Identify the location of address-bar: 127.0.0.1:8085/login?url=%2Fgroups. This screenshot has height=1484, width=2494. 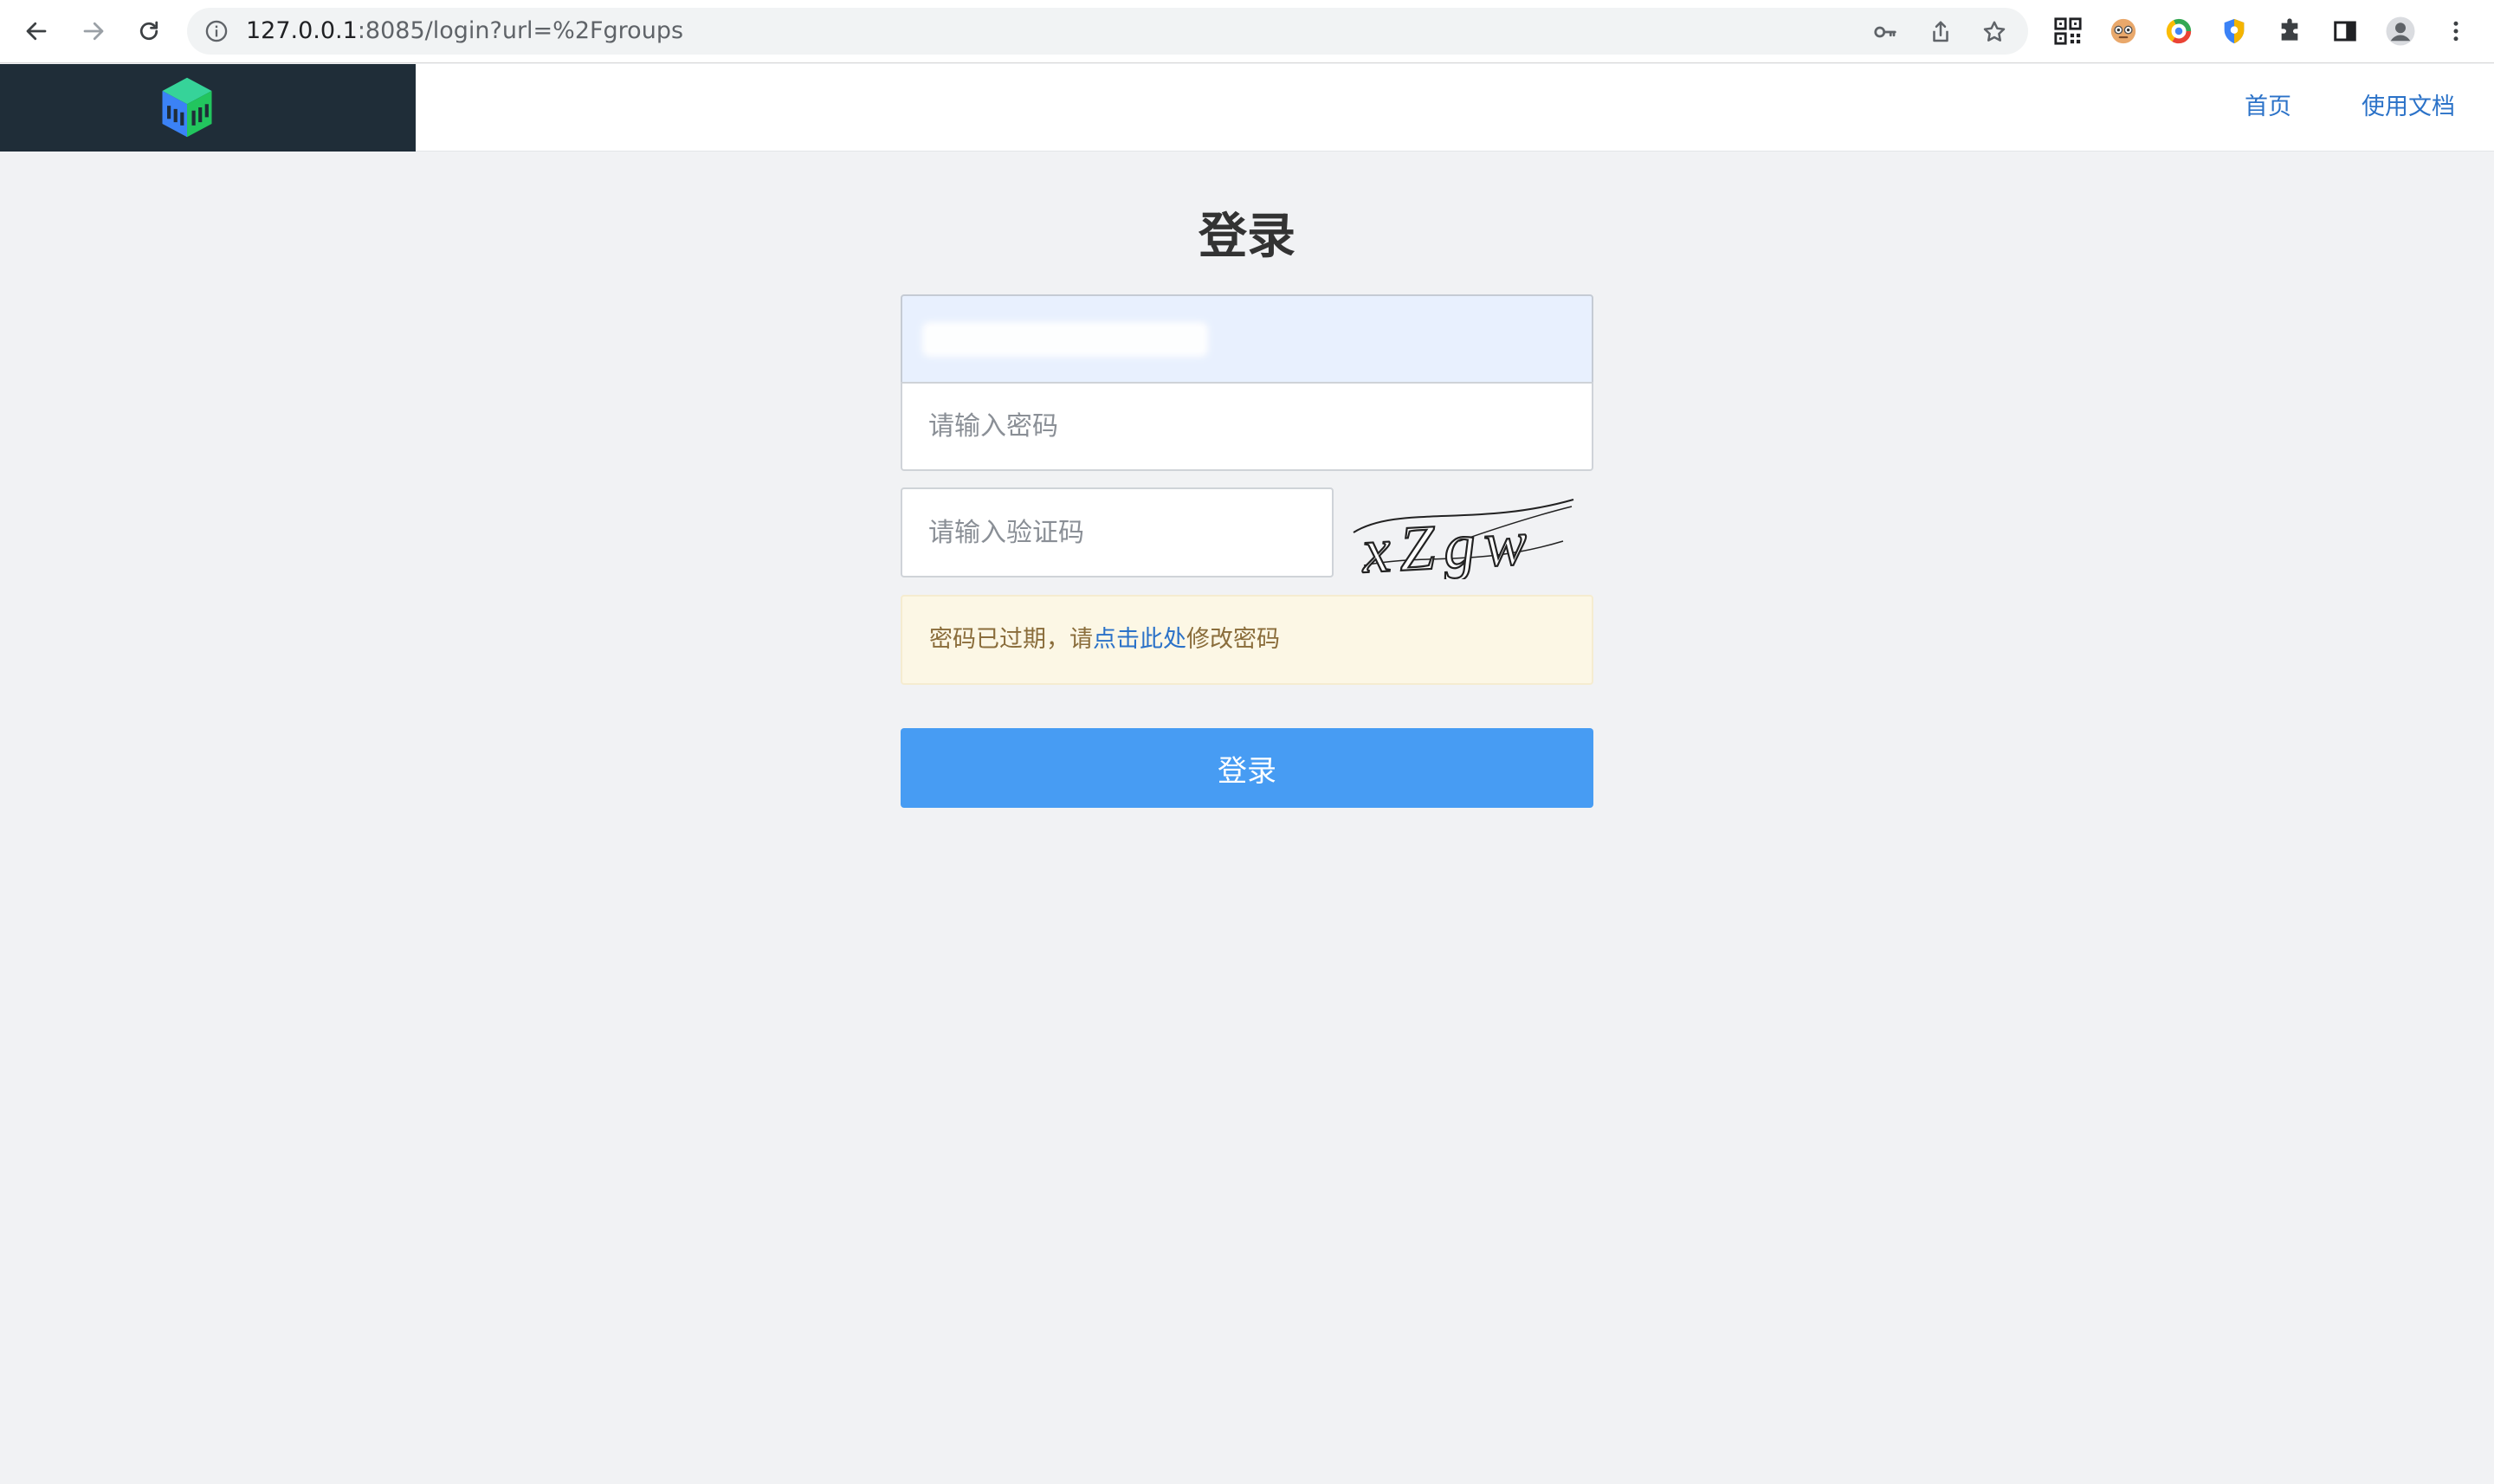
(1107, 32).